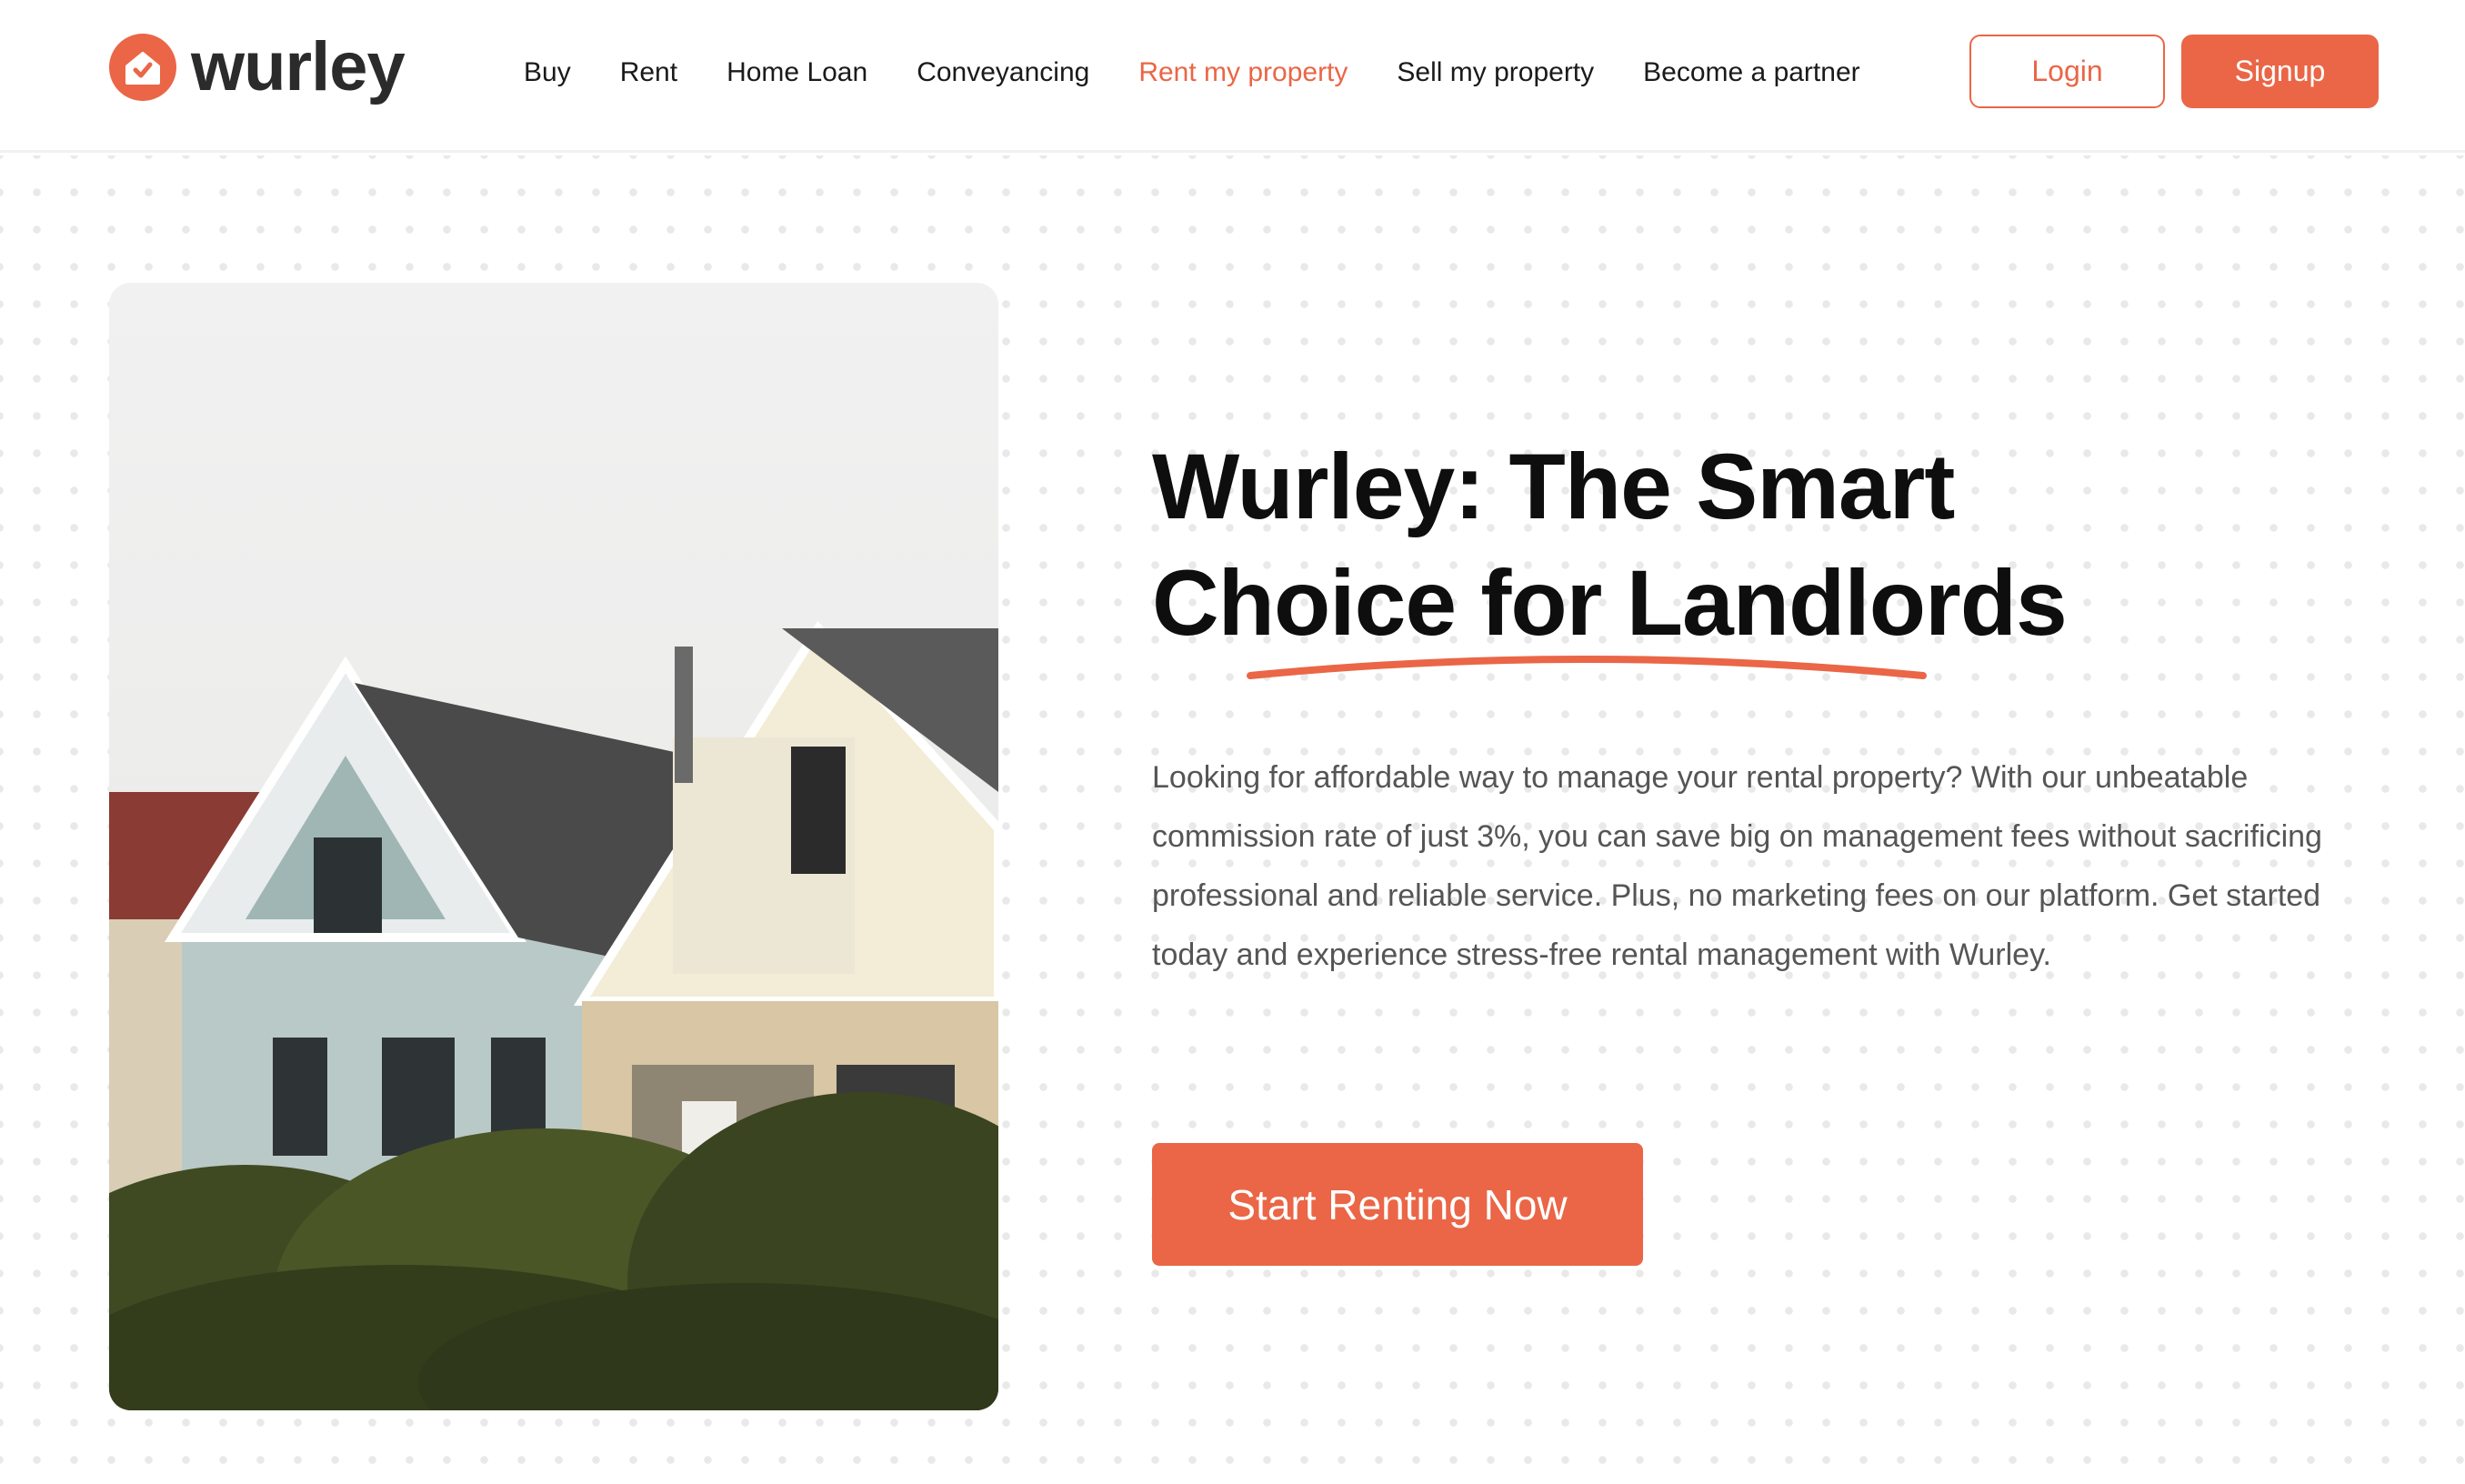 This screenshot has width=2465, height=1484. What do you see at coordinates (547, 72) in the screenshot?
I see `nav-item-buy: Buy` at bounding box center [547, 72].